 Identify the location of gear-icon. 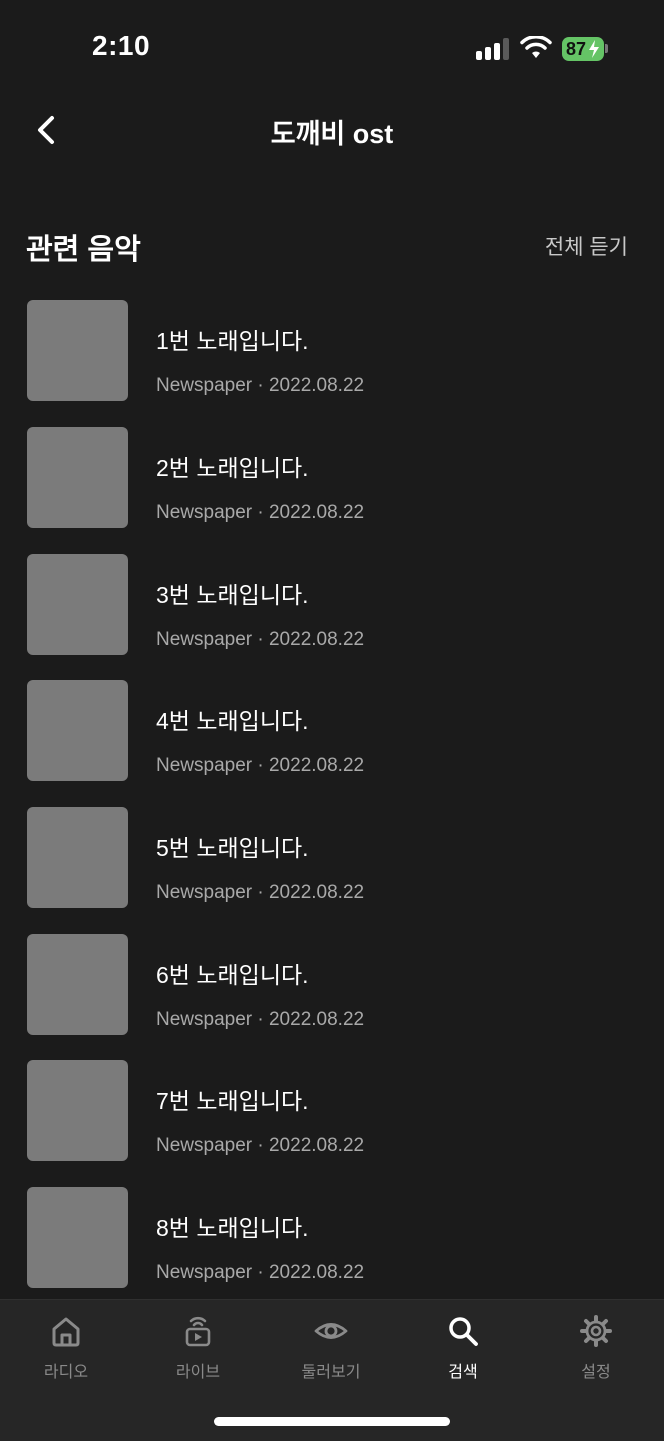
(596, 1331).